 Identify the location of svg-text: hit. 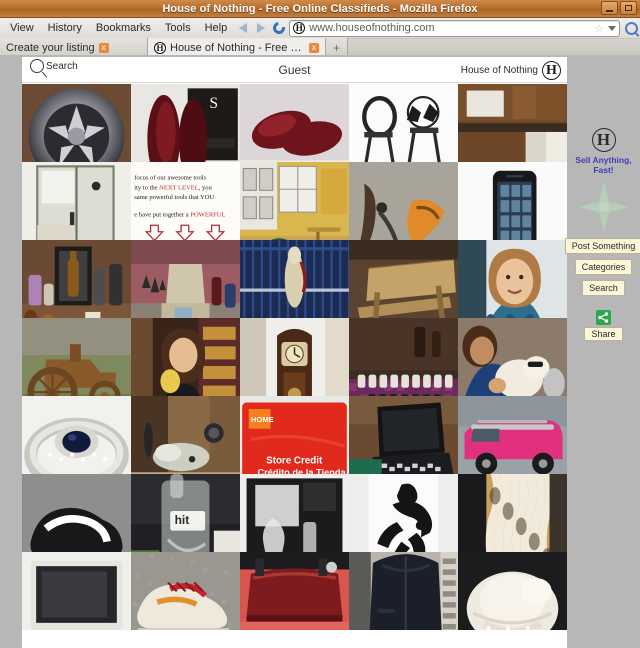
(182, 520).